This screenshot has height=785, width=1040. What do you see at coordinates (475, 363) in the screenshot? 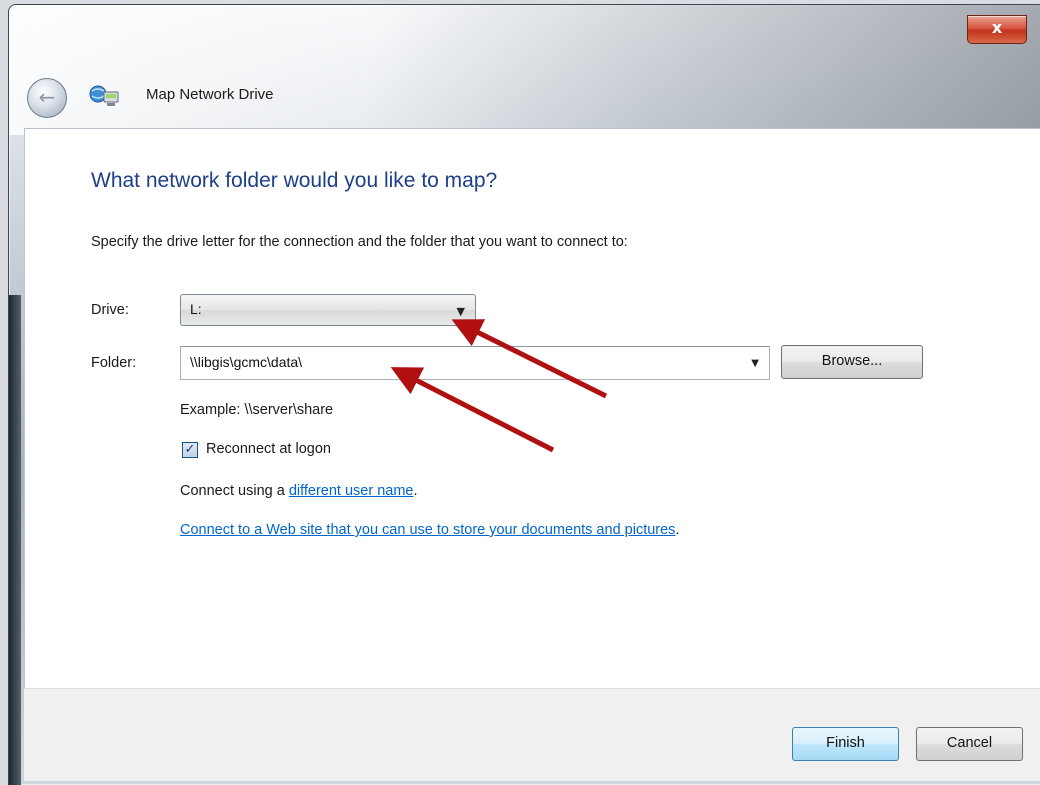
I see `folder-input: \\libgis\gcmc\data\ ▼` at bounding box center [475, 363].